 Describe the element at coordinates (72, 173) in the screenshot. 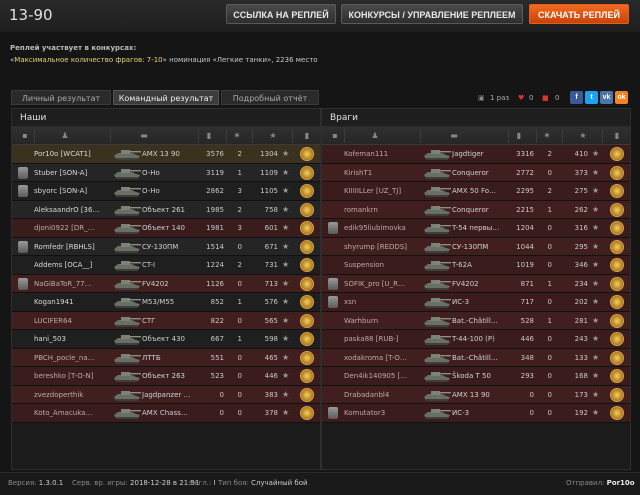

I see `player-name: Stuber [SON-A]` at that location.